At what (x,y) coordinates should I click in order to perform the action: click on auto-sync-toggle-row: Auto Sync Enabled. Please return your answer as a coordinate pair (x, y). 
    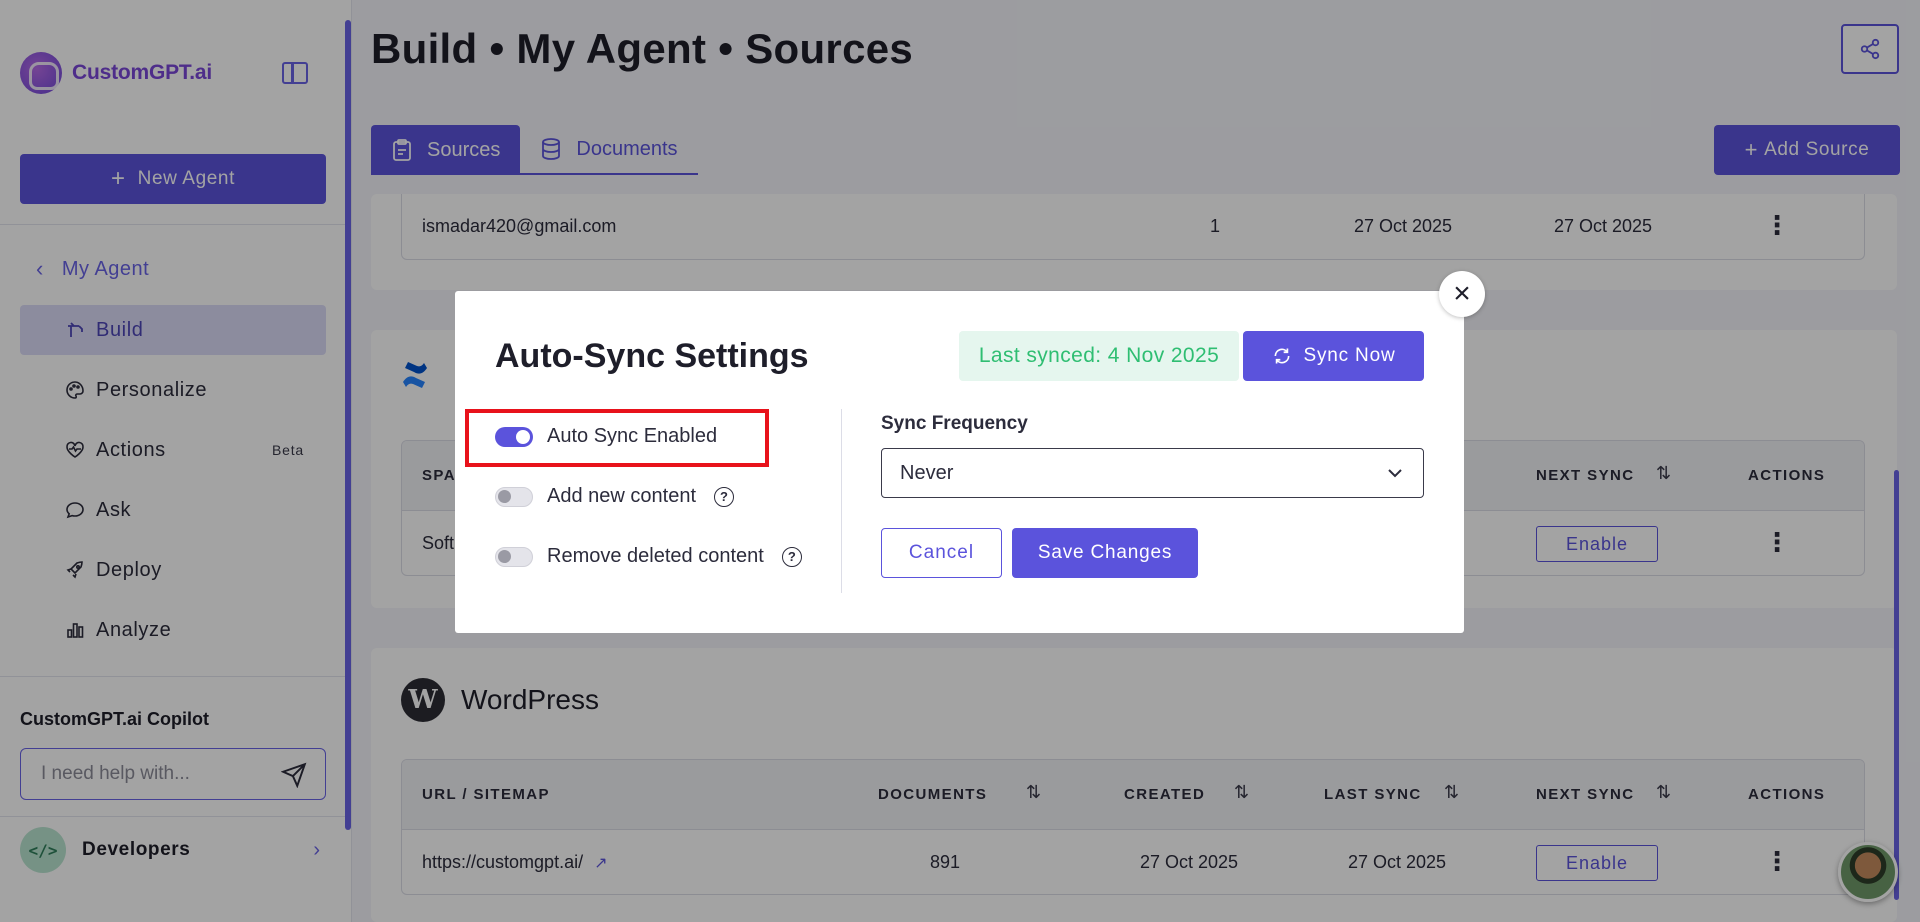
    Looking at the image, I should click on (606, 436).